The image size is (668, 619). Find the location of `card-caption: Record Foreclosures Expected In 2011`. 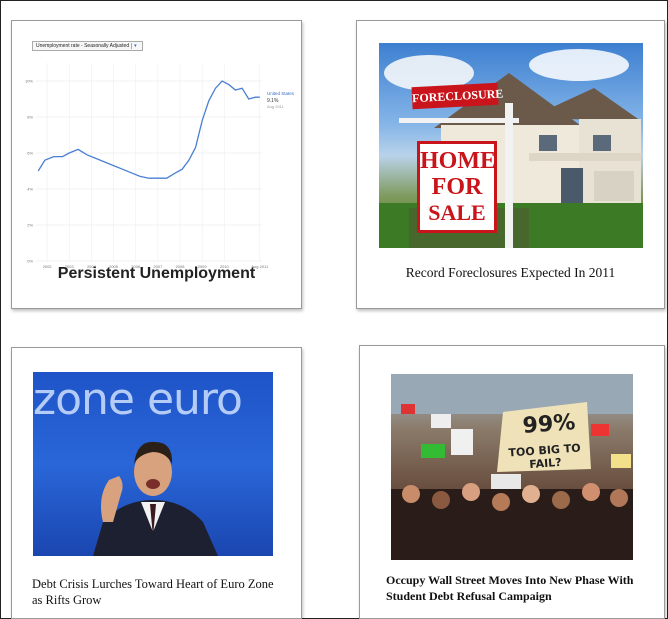

card-caption: Record Foreclosures Expected In 2011 is located at coordinates (510, 273).